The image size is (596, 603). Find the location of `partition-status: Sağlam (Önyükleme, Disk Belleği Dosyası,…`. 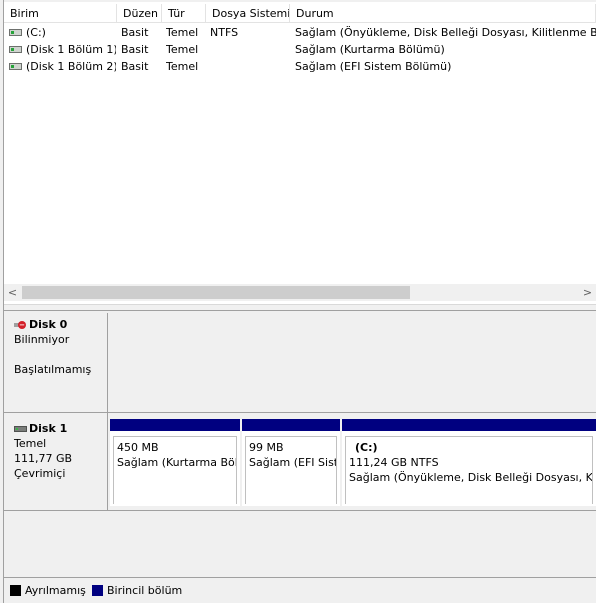

partition-status: Sağlam (Önyükleme, Disk Belleği Dosyası,… is located at coordinates (471, 477).